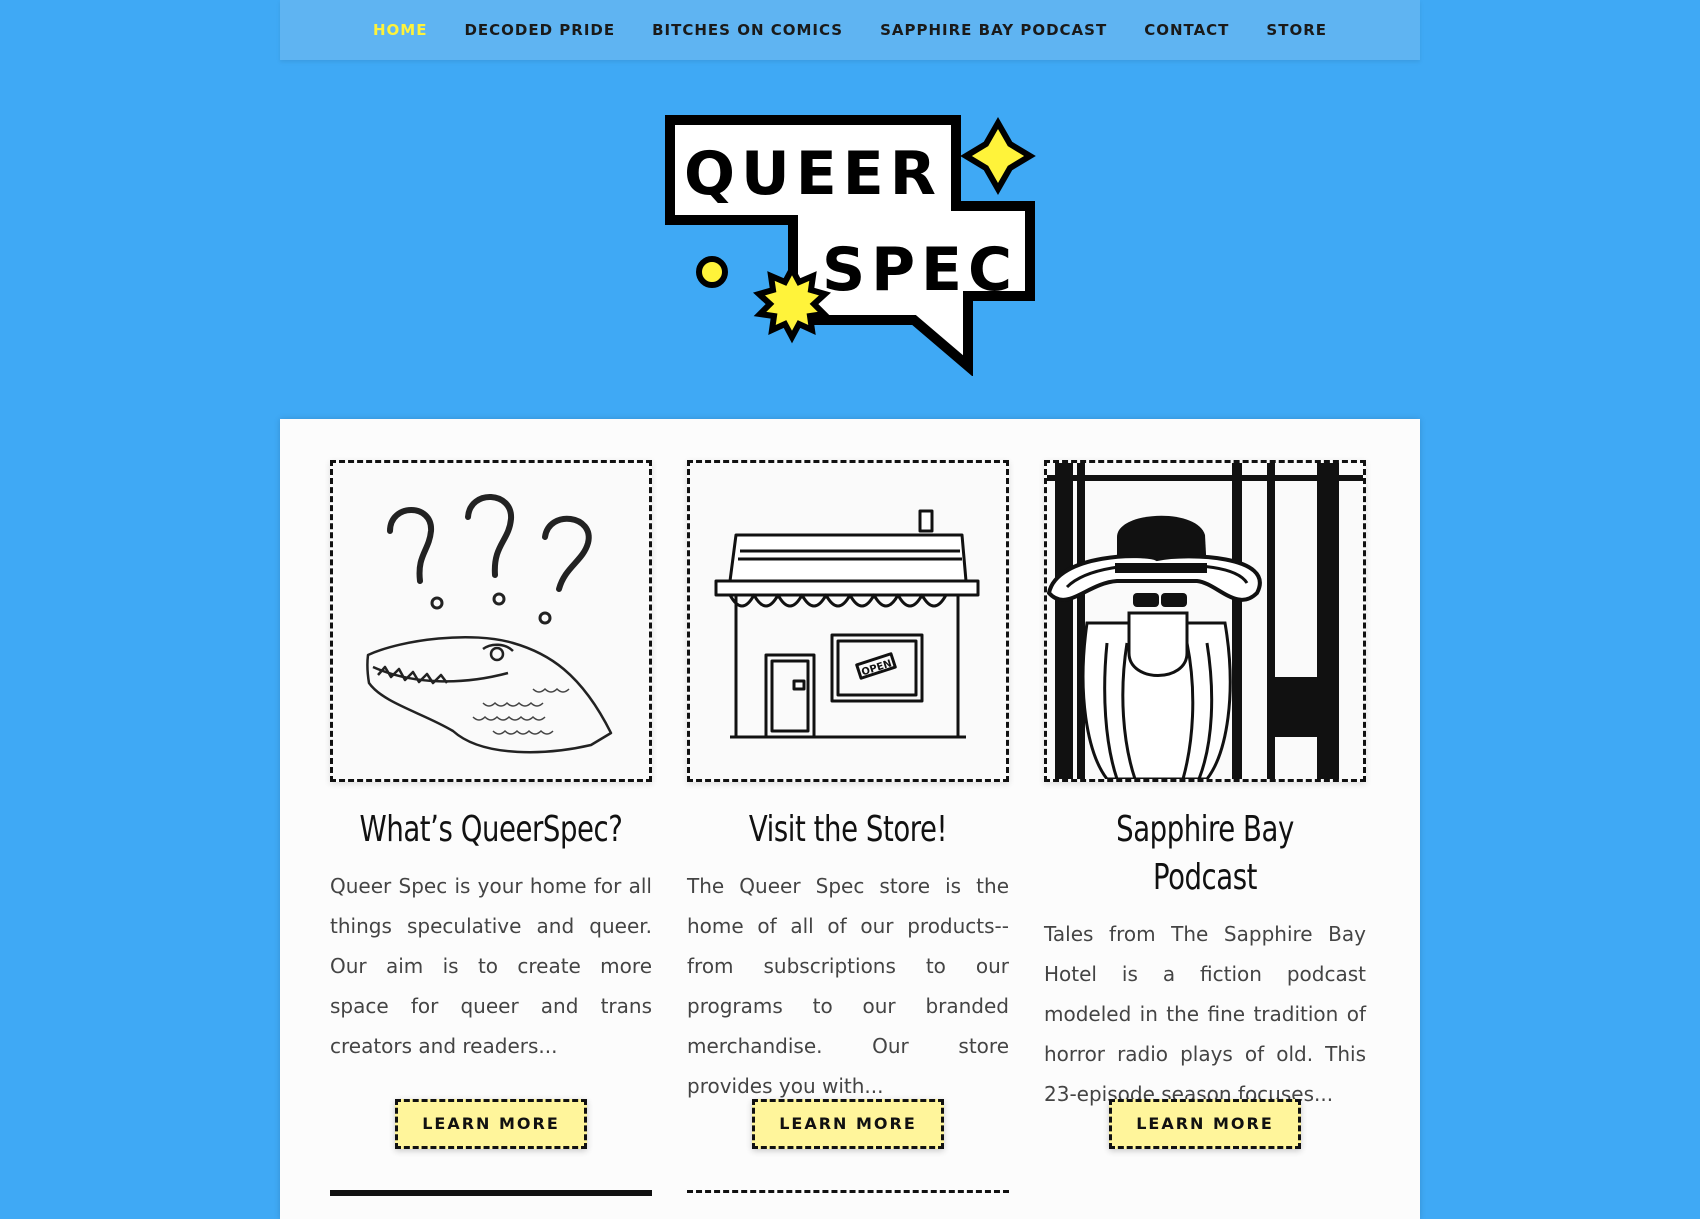 The height and width of the screenshot is (1219, 1700). What do you see at coordinates (810, 174) in the screenshot?
I see `svg-text: QUEER` at bounding box center [810, 174].